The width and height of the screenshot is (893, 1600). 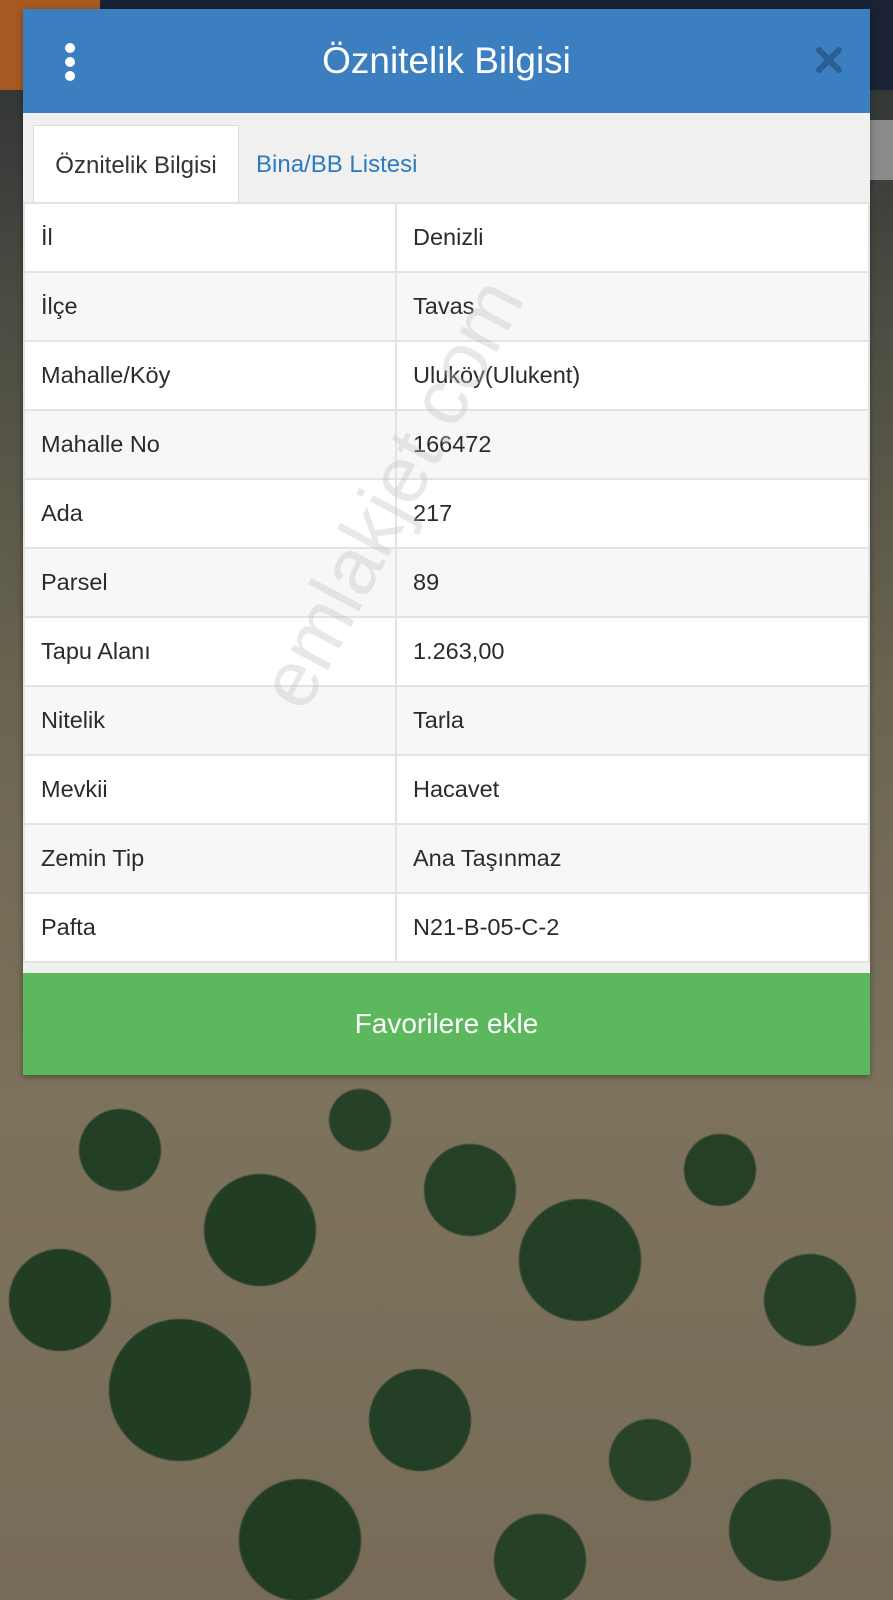 What do you see at coordinates (632, 927) in the screenshot?
I see `attribute-value: N21-B-05-C-2` at bounding box center [632, 927].